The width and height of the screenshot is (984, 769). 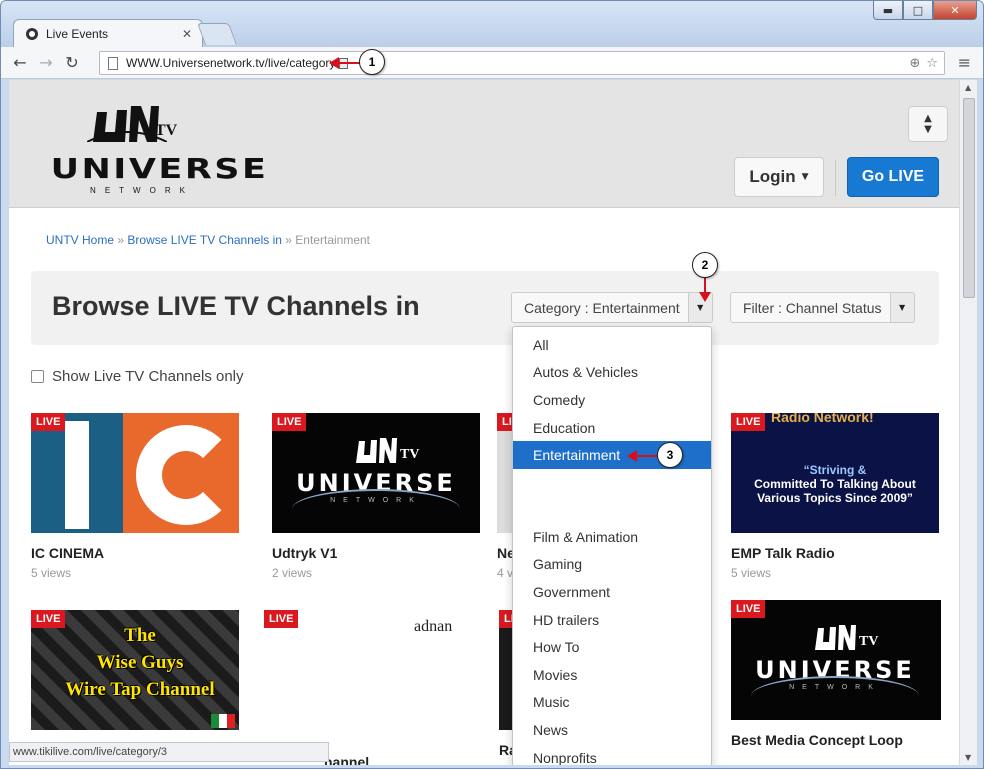 What do you see at coordinates (223, 721) in the screenshot?
I see `flag-icon` at bounding box center [223, 721].